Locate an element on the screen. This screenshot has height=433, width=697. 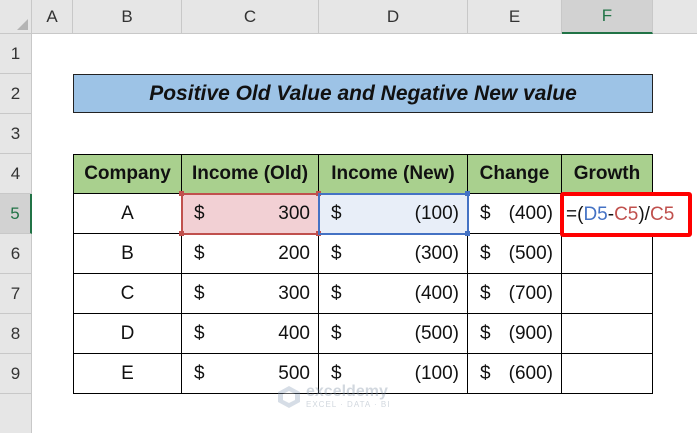
row-header-9: 9 is located at coordinates (16, 374).